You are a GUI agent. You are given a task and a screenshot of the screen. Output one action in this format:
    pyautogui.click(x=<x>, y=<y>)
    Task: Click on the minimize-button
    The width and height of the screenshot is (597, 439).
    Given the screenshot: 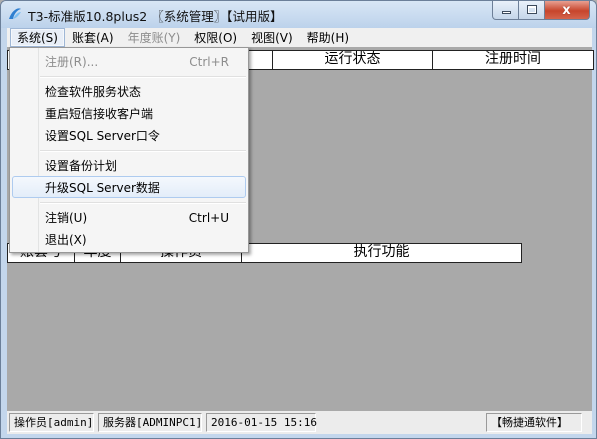 What is the action you would take?
    pyautogui.click(x=505, y=10)
    